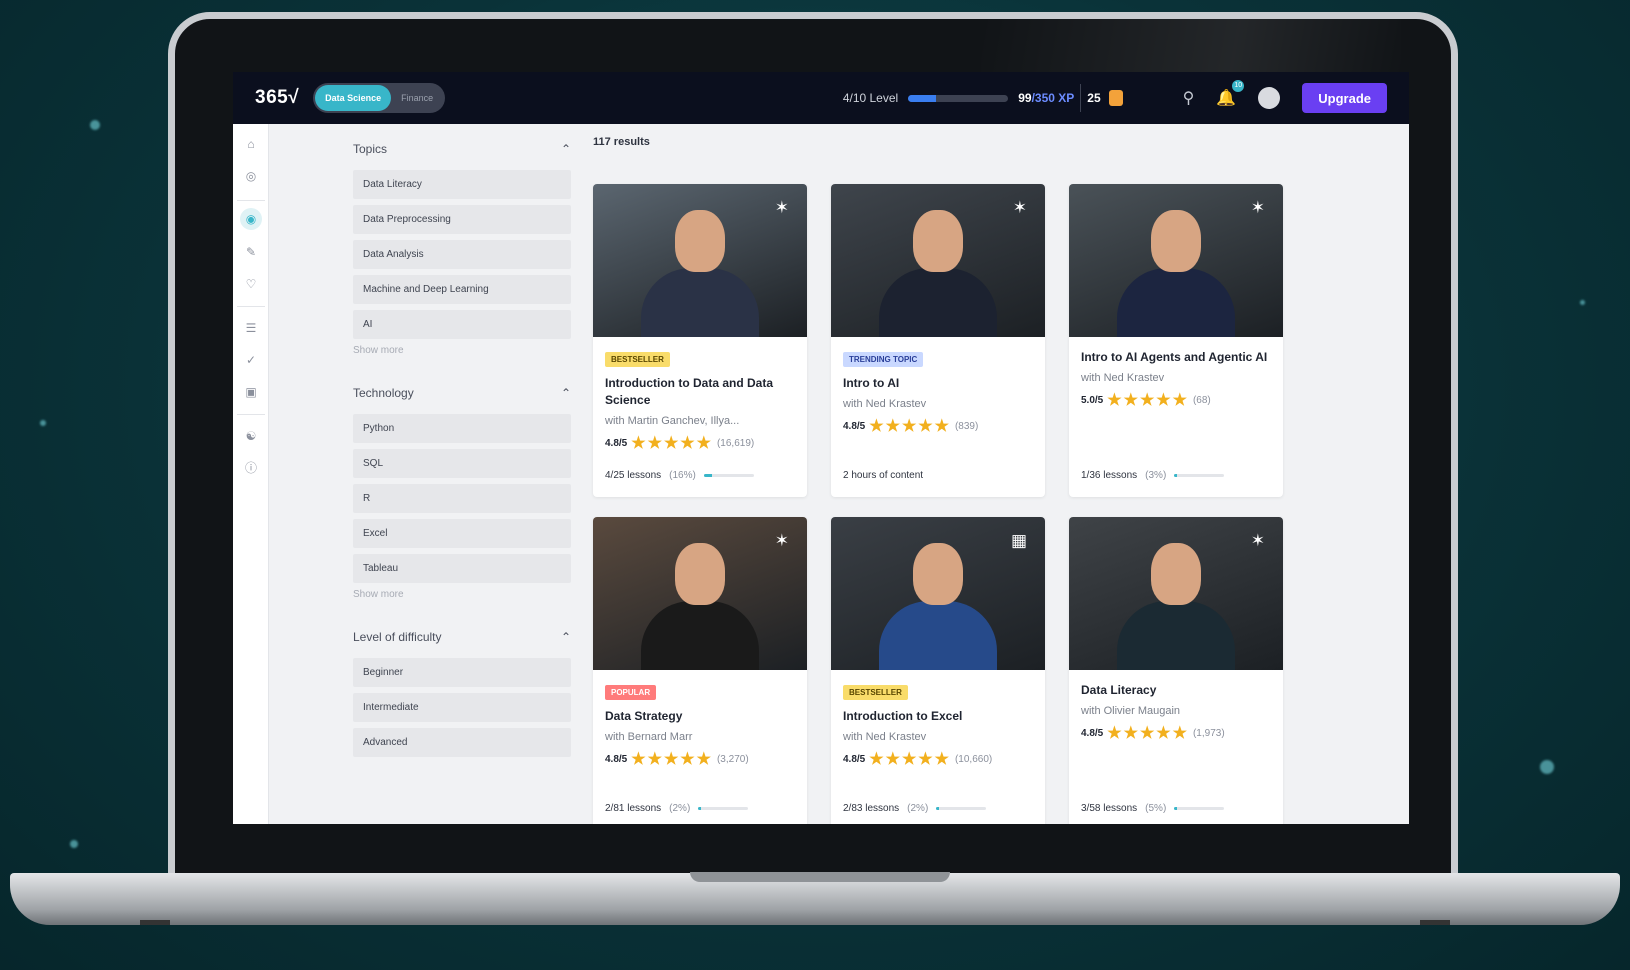  Describe the element at coordinates (462, 350) in the screenshot. I see `show-more-topics: Show more` at that location.